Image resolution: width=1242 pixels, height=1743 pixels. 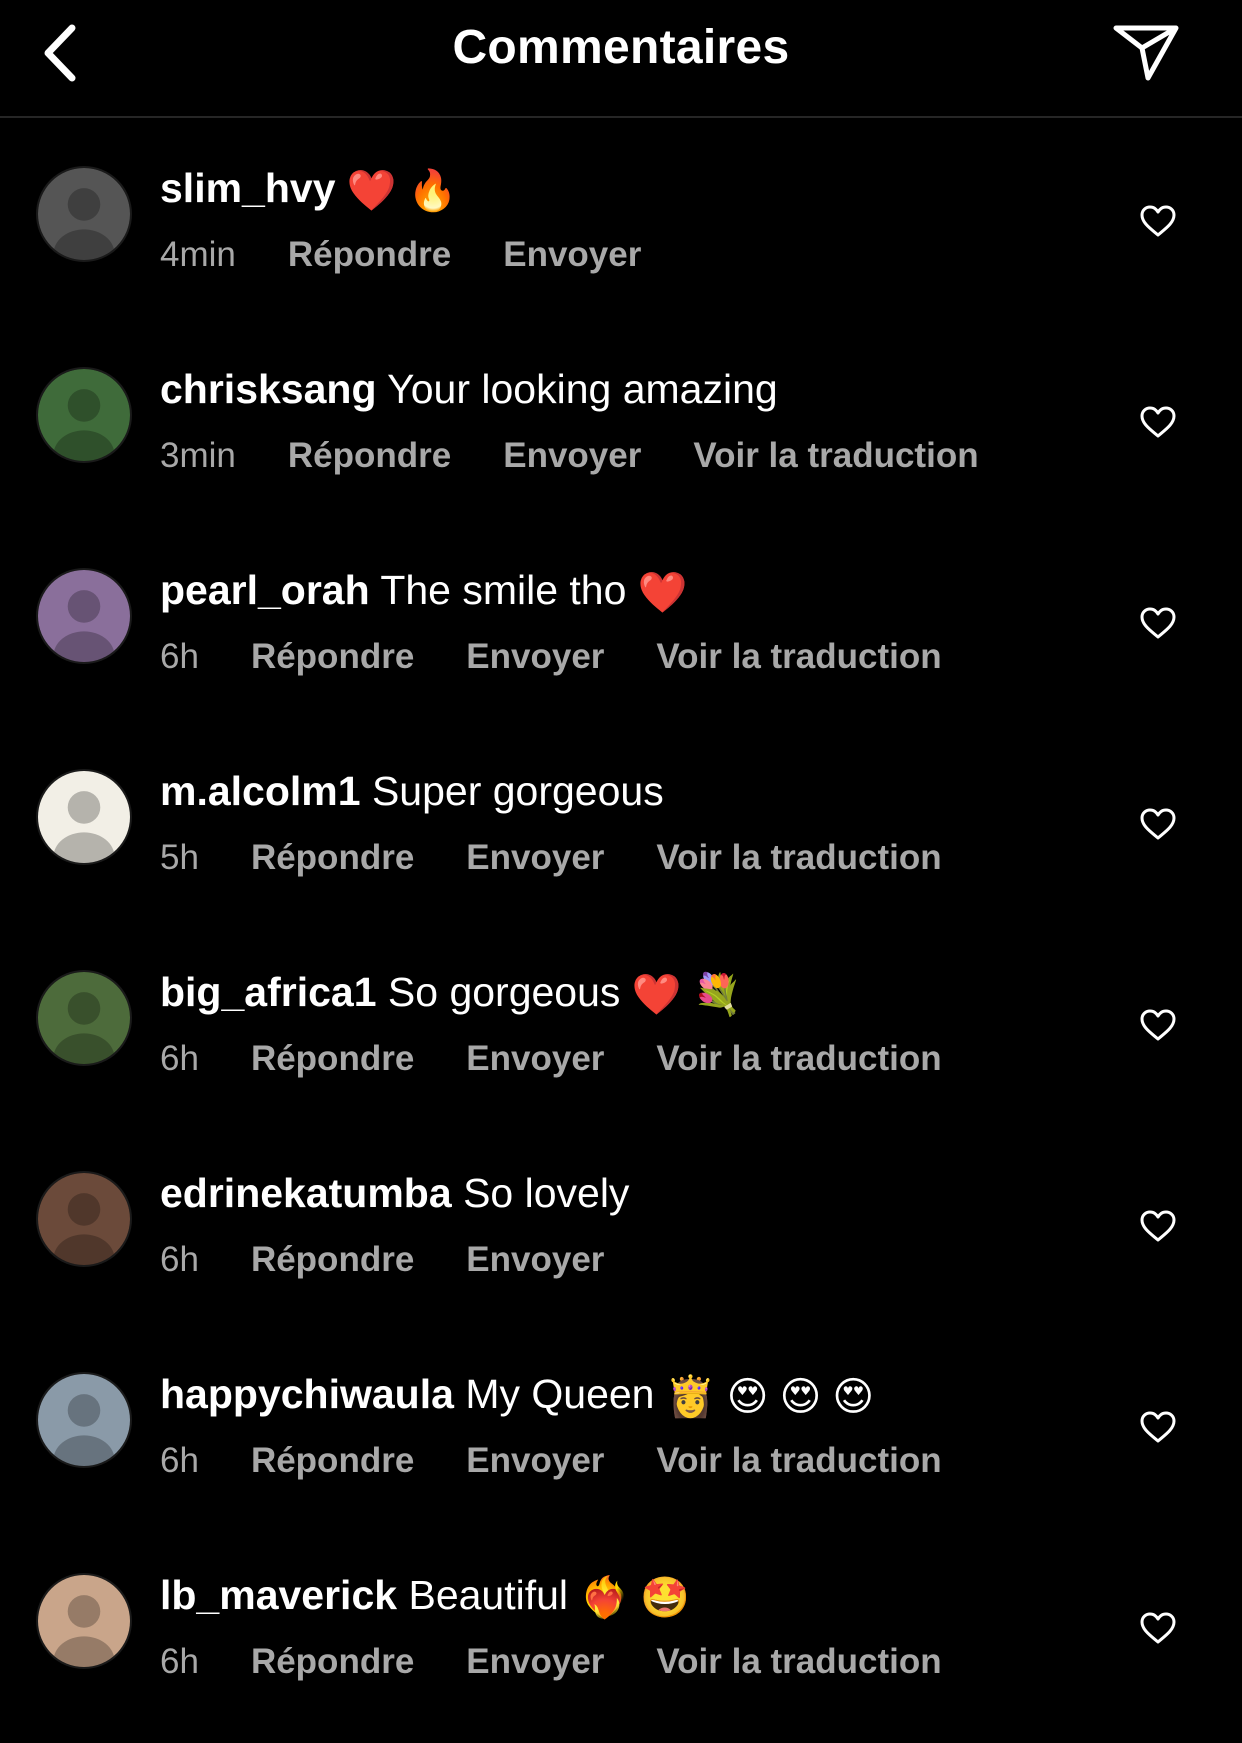 I want to click on comment-username: m.alcolm1, so click(x=260, y=791).